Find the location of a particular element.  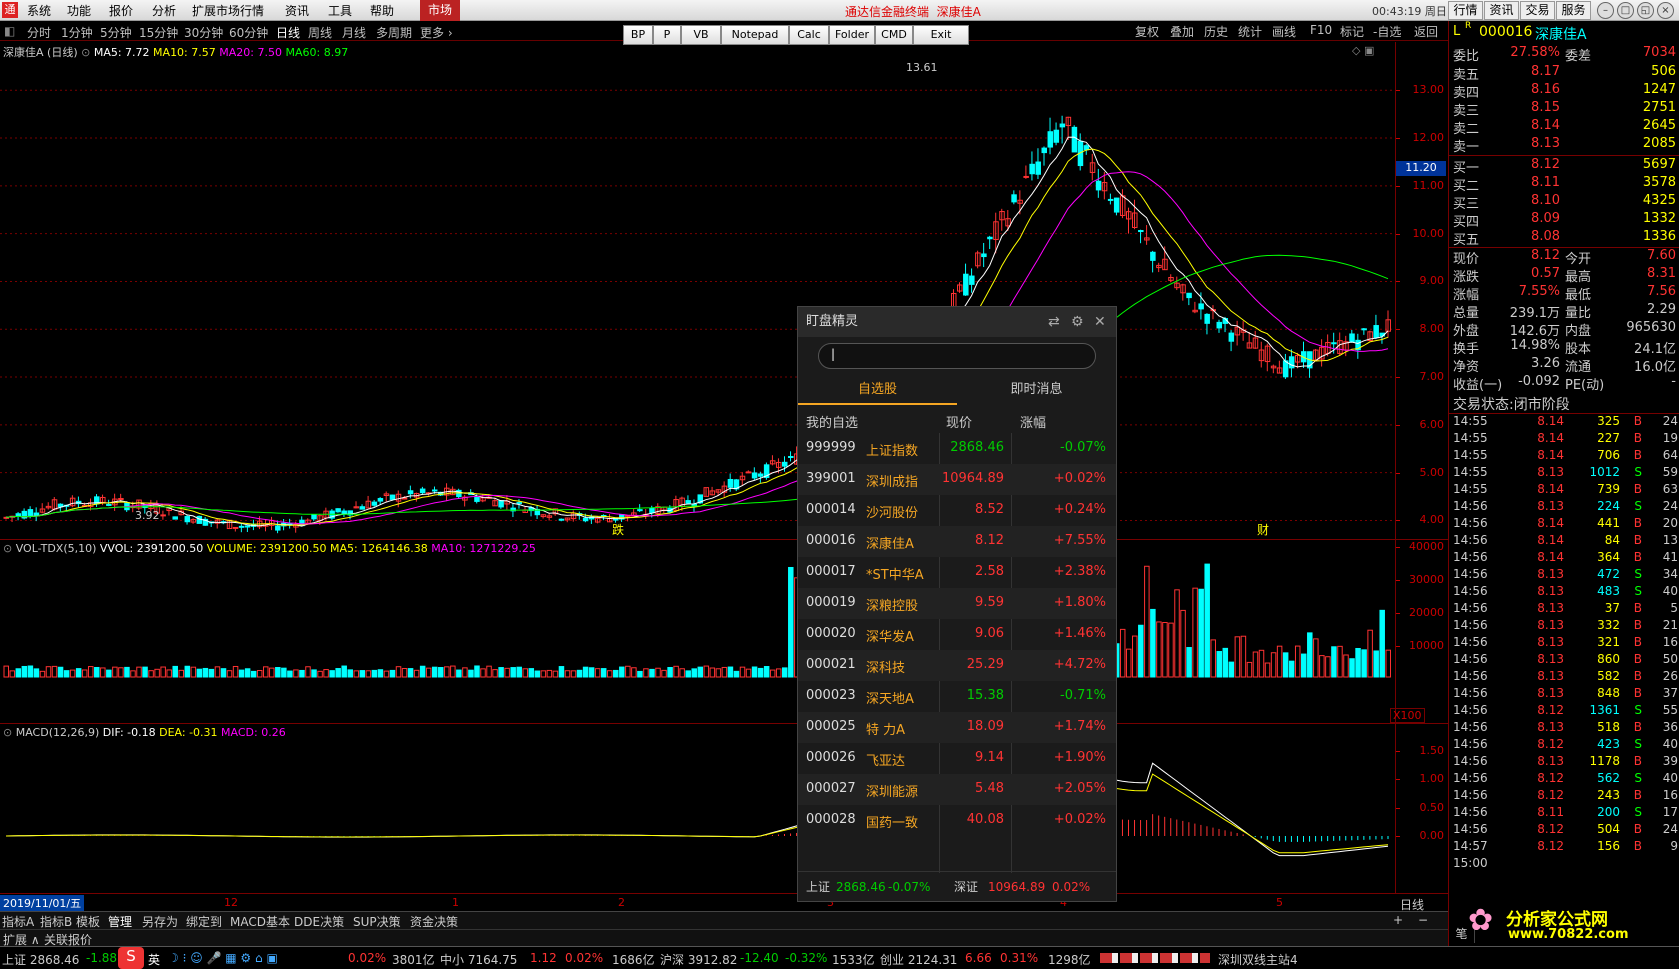

watchlist-row: 000019 深粮控股 9.59 +1.80% is located at coordinates (957, 603).